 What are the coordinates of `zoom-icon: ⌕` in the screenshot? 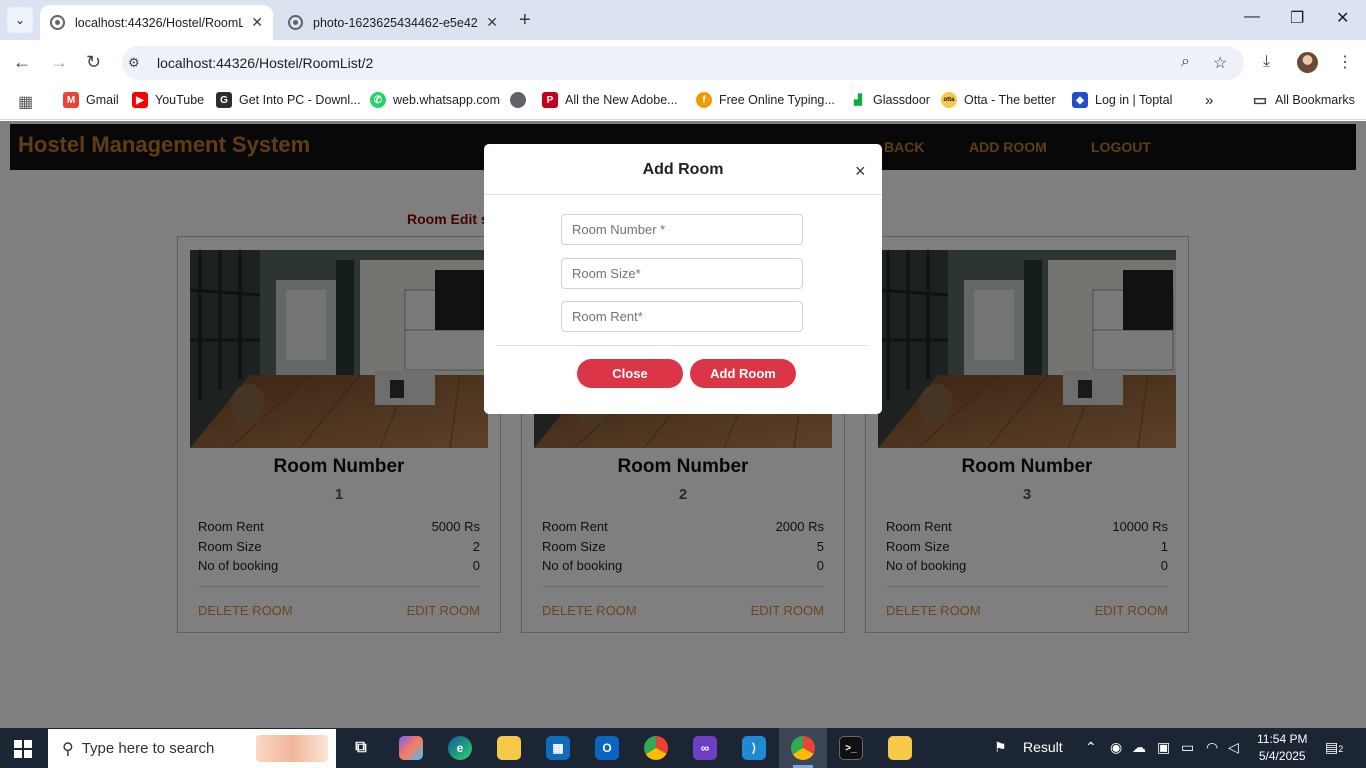 It's located at (1185, 62).